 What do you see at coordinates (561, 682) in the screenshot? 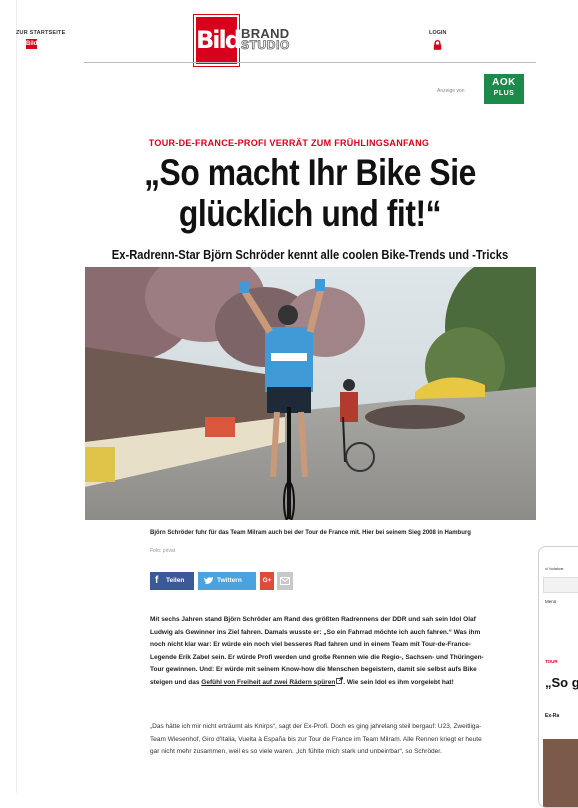
I see `phone-headline: „So gl` at bounding box center [561, 682].